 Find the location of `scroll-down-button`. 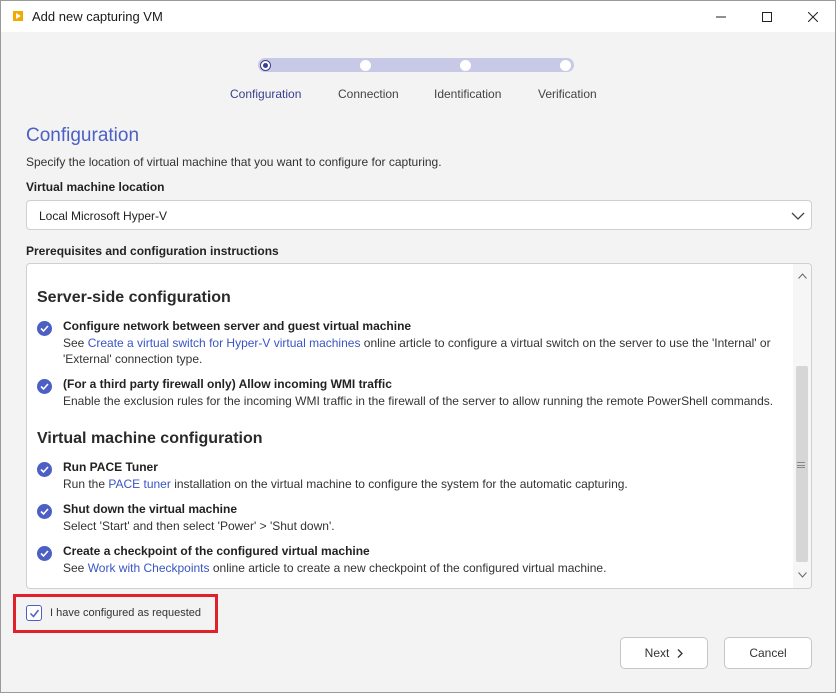

scroll-down-button is located at coordinates (802, 575).